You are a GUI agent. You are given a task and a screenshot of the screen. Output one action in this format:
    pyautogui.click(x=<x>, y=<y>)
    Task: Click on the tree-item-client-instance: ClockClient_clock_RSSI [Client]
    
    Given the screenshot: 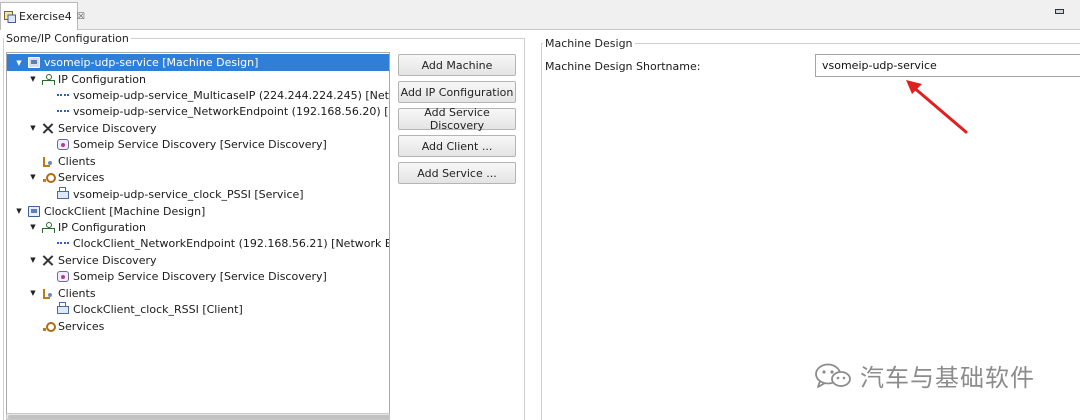 What is the action you would take?
    pyautogui.click(x=198, y=309)
    